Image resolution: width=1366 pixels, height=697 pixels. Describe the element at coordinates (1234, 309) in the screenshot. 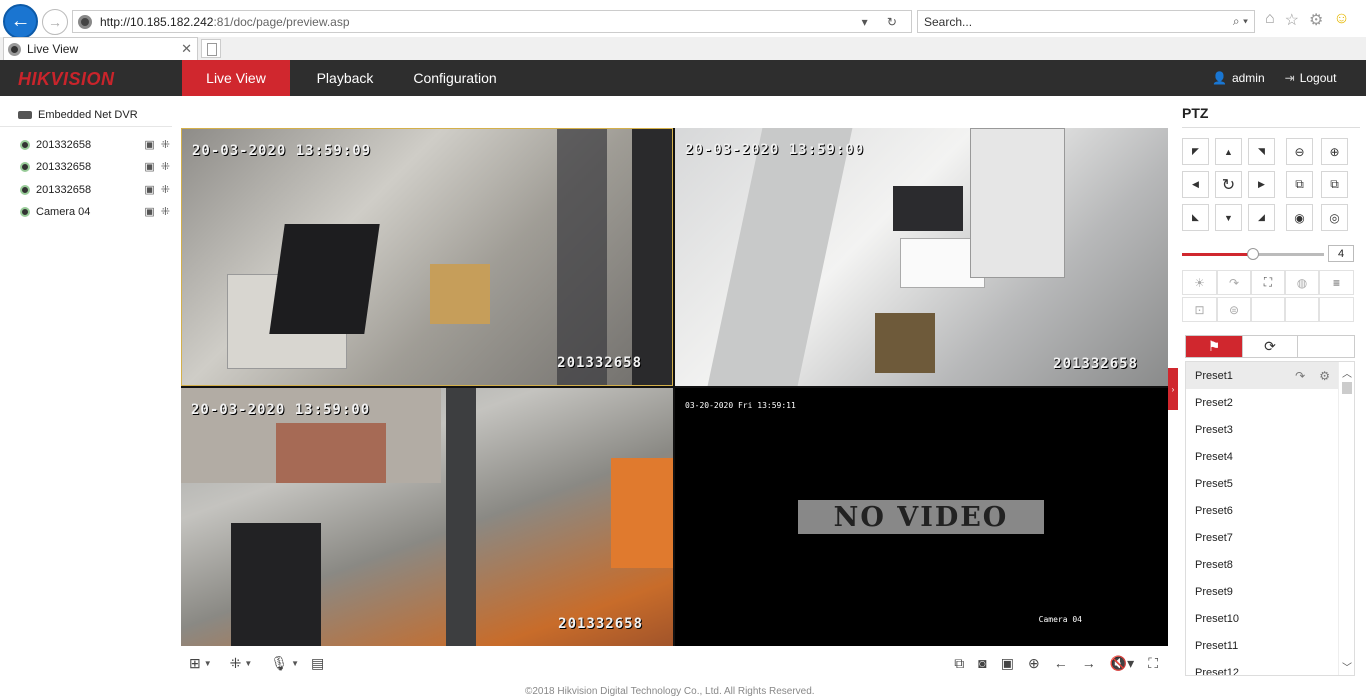

I see `manual-track-icon: ⊜` at that location.